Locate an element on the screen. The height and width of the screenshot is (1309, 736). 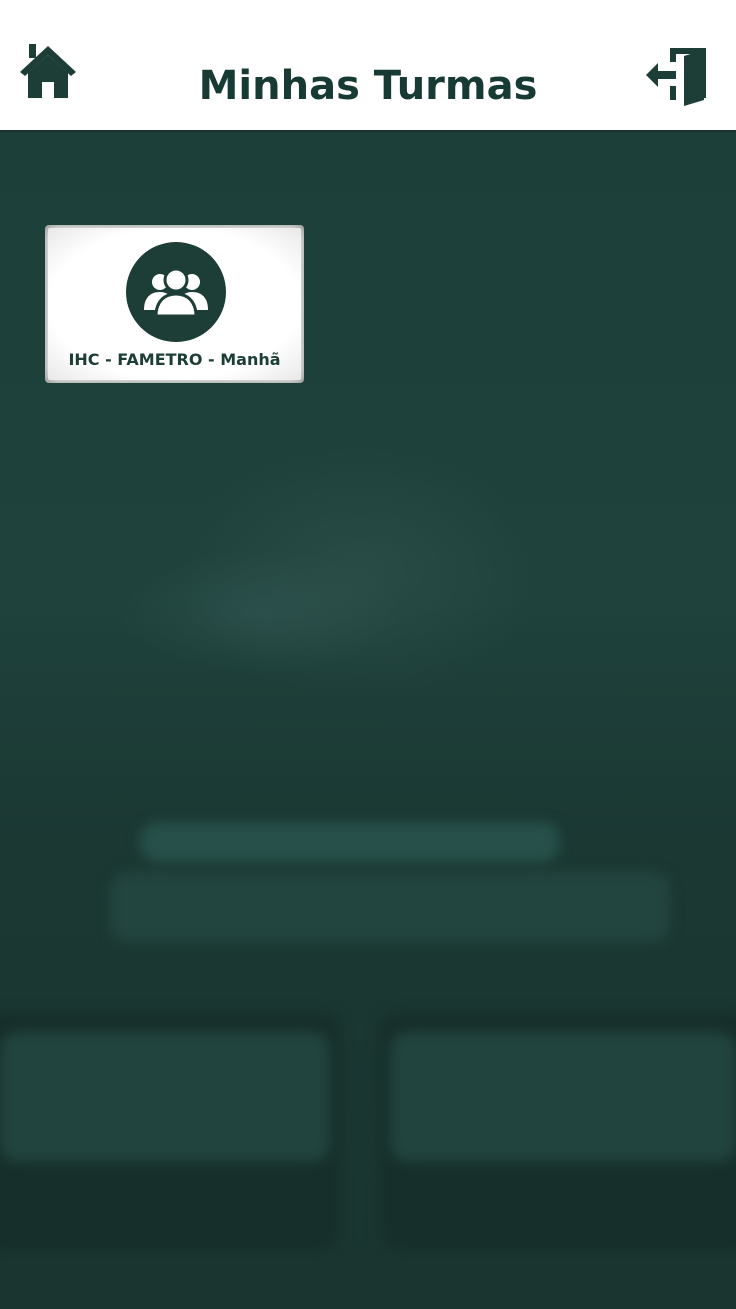
top-bar: Minhas Turmas is located at coordinates (368, 66).